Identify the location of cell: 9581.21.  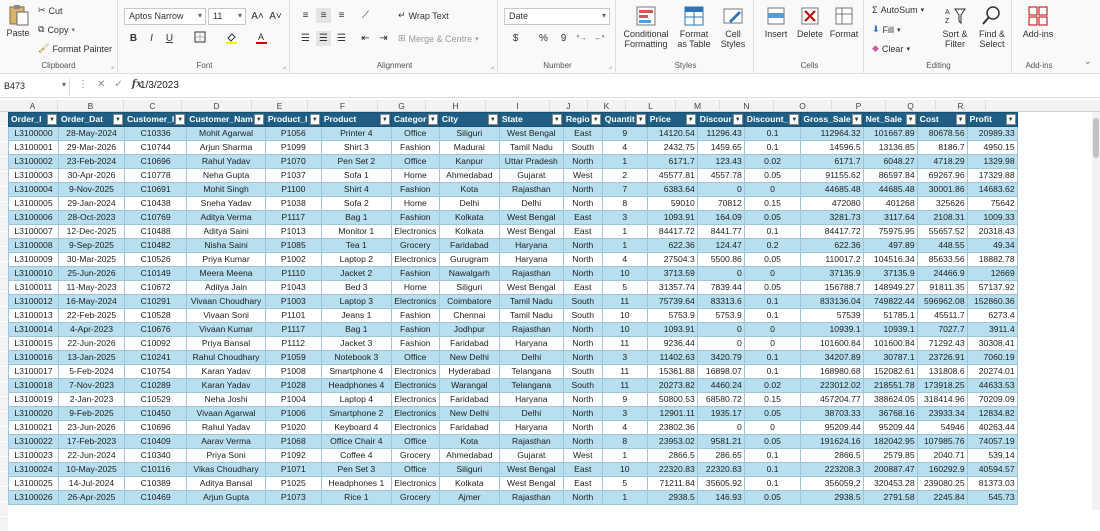
(720, 441).